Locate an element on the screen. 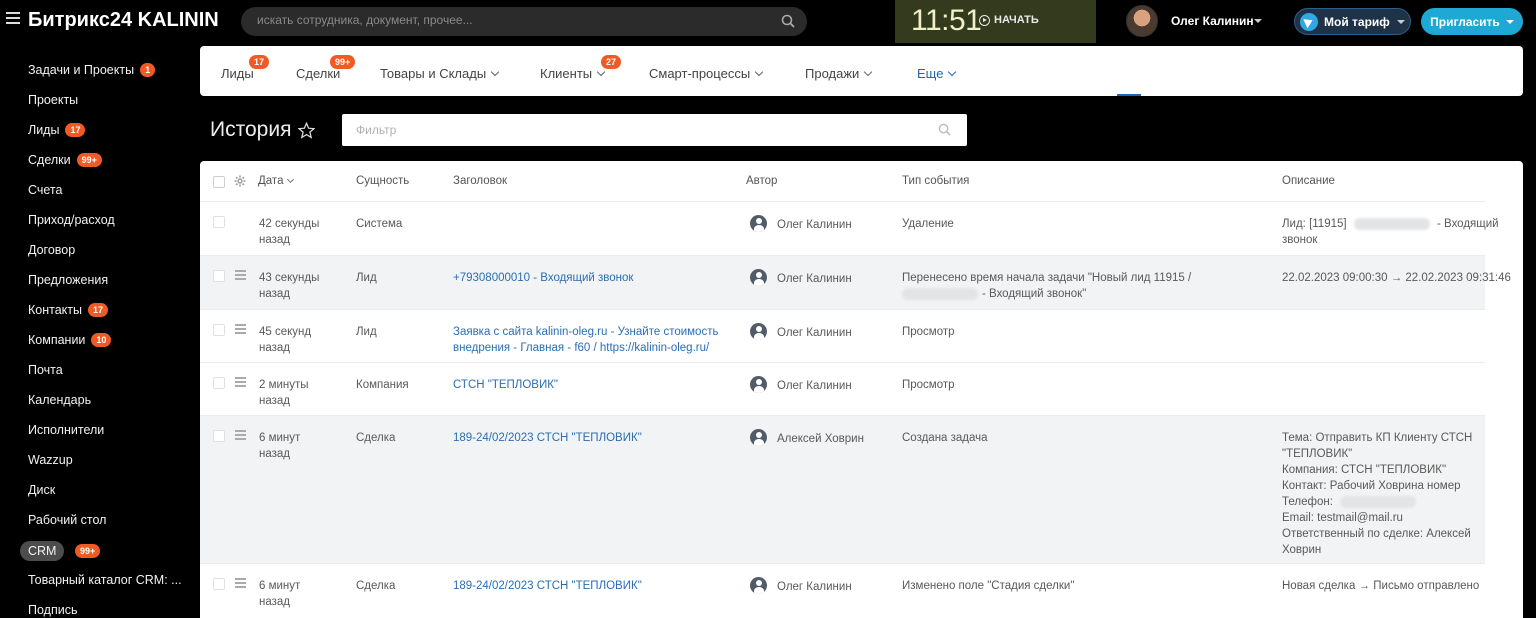  column-event-type: Тип события is located at coordinates (935, 181).